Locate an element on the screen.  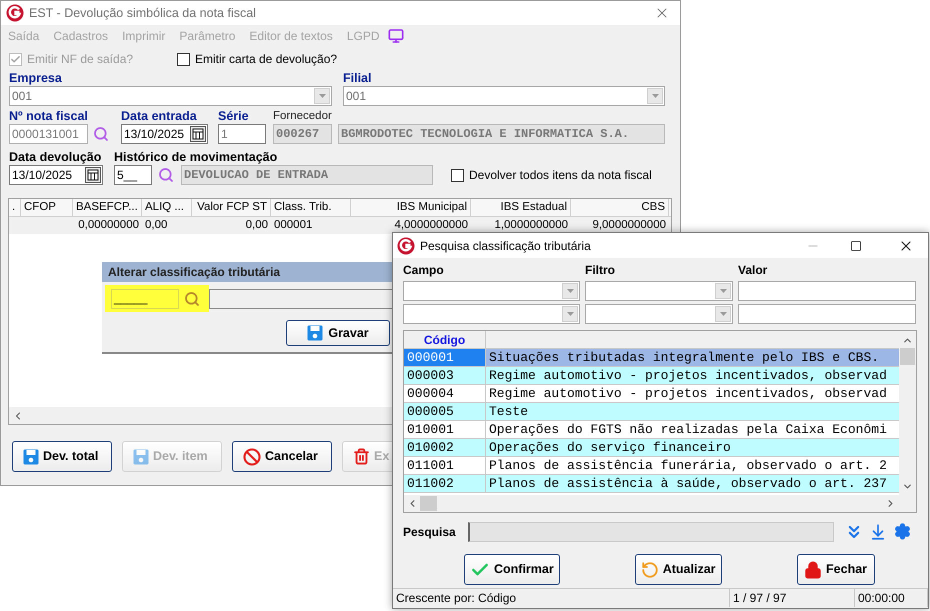
description-cell-text: Planos de assistência à saúde, observado o art. 237 is located at coordinates (687, 483).